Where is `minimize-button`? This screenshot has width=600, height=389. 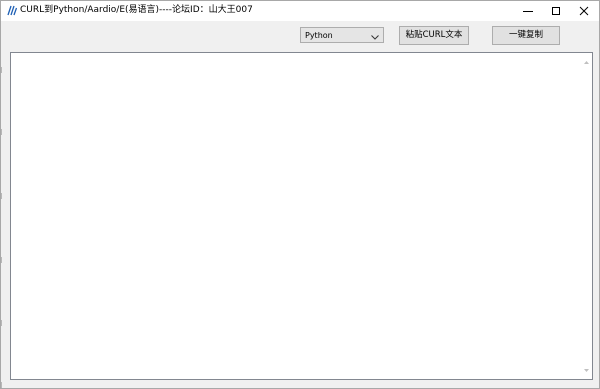 minimize-button is located at coordinates (528, 11).